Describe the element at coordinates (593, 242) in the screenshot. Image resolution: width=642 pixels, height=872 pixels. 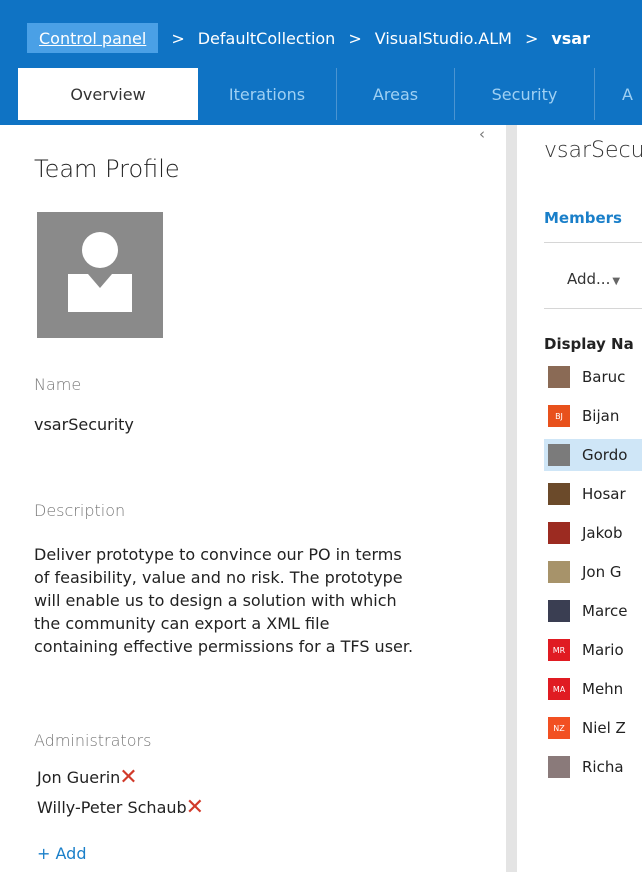
I see `members-tab-divider` at that location.